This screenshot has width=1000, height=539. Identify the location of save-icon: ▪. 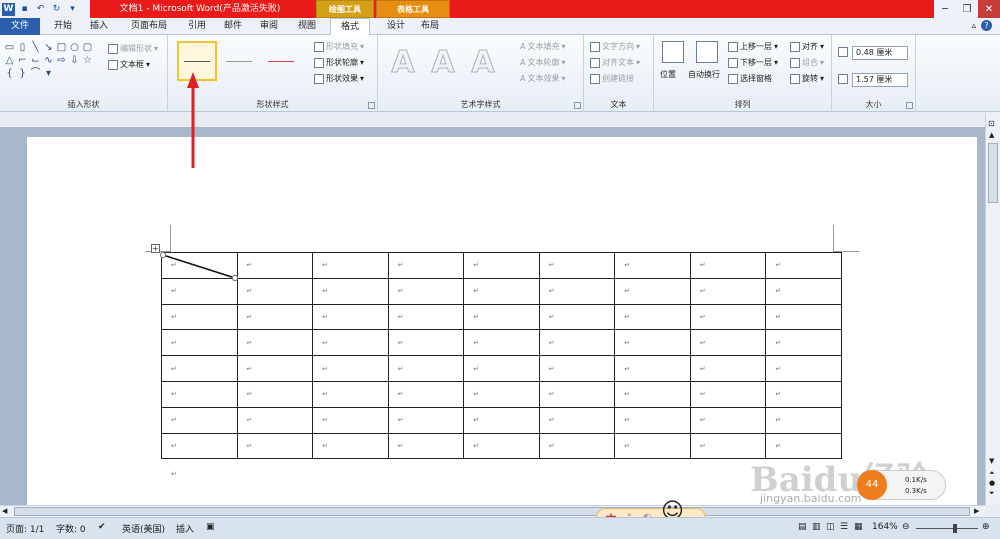
(24, 9).